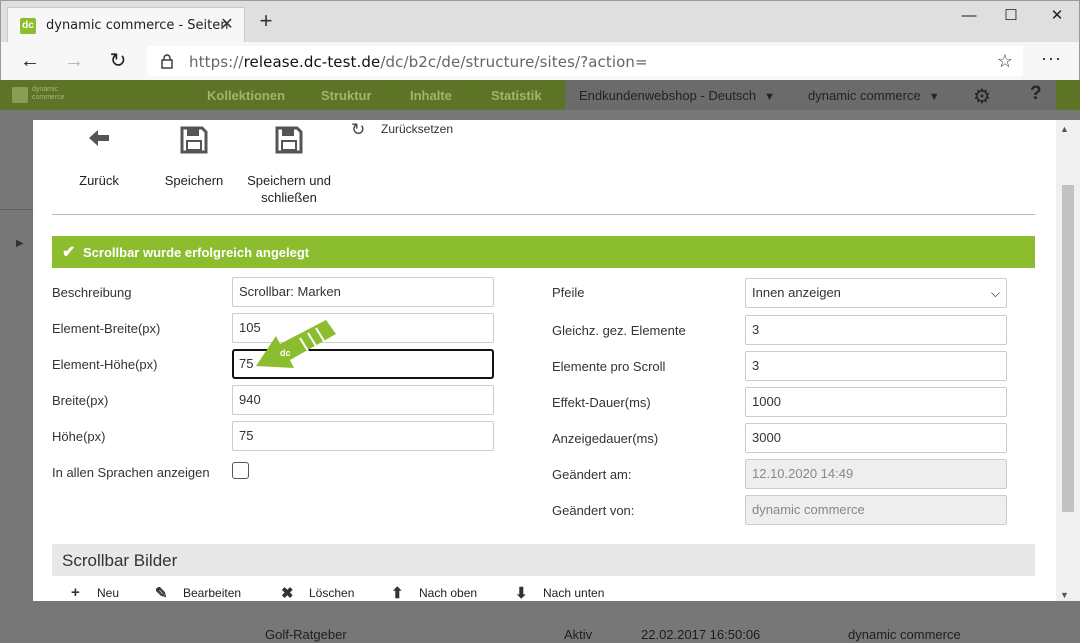 The image size is (1080, 643). What do you see at coordinates (75, 592) in the screenshot?
I see `plus-icon: +` at bounding box center [75, 592].